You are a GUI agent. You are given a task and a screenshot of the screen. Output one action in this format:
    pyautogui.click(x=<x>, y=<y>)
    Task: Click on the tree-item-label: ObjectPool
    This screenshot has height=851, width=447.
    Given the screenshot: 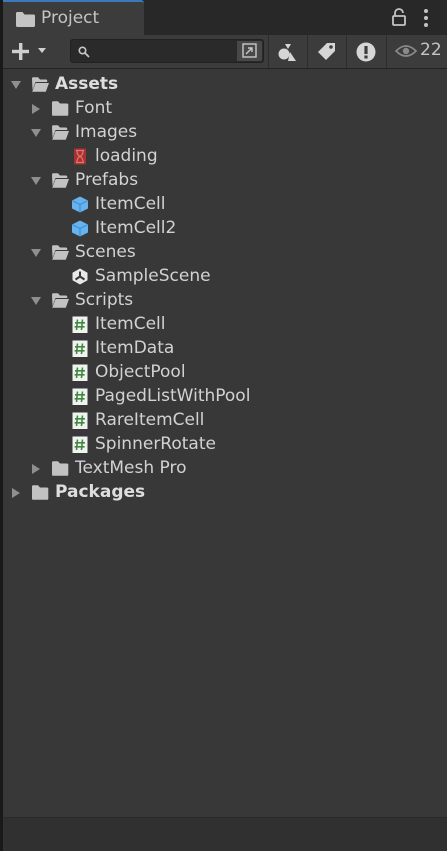 What is the action you would take?
    pyautogui.click(x=140, y=372)
    